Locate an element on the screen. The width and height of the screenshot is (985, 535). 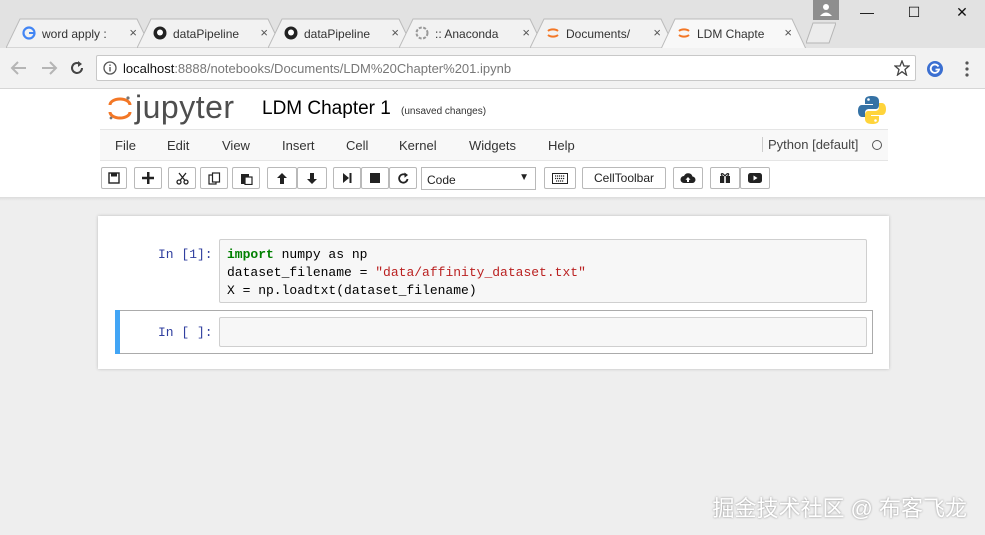
plus-icon is located at coordinates (148, 178).